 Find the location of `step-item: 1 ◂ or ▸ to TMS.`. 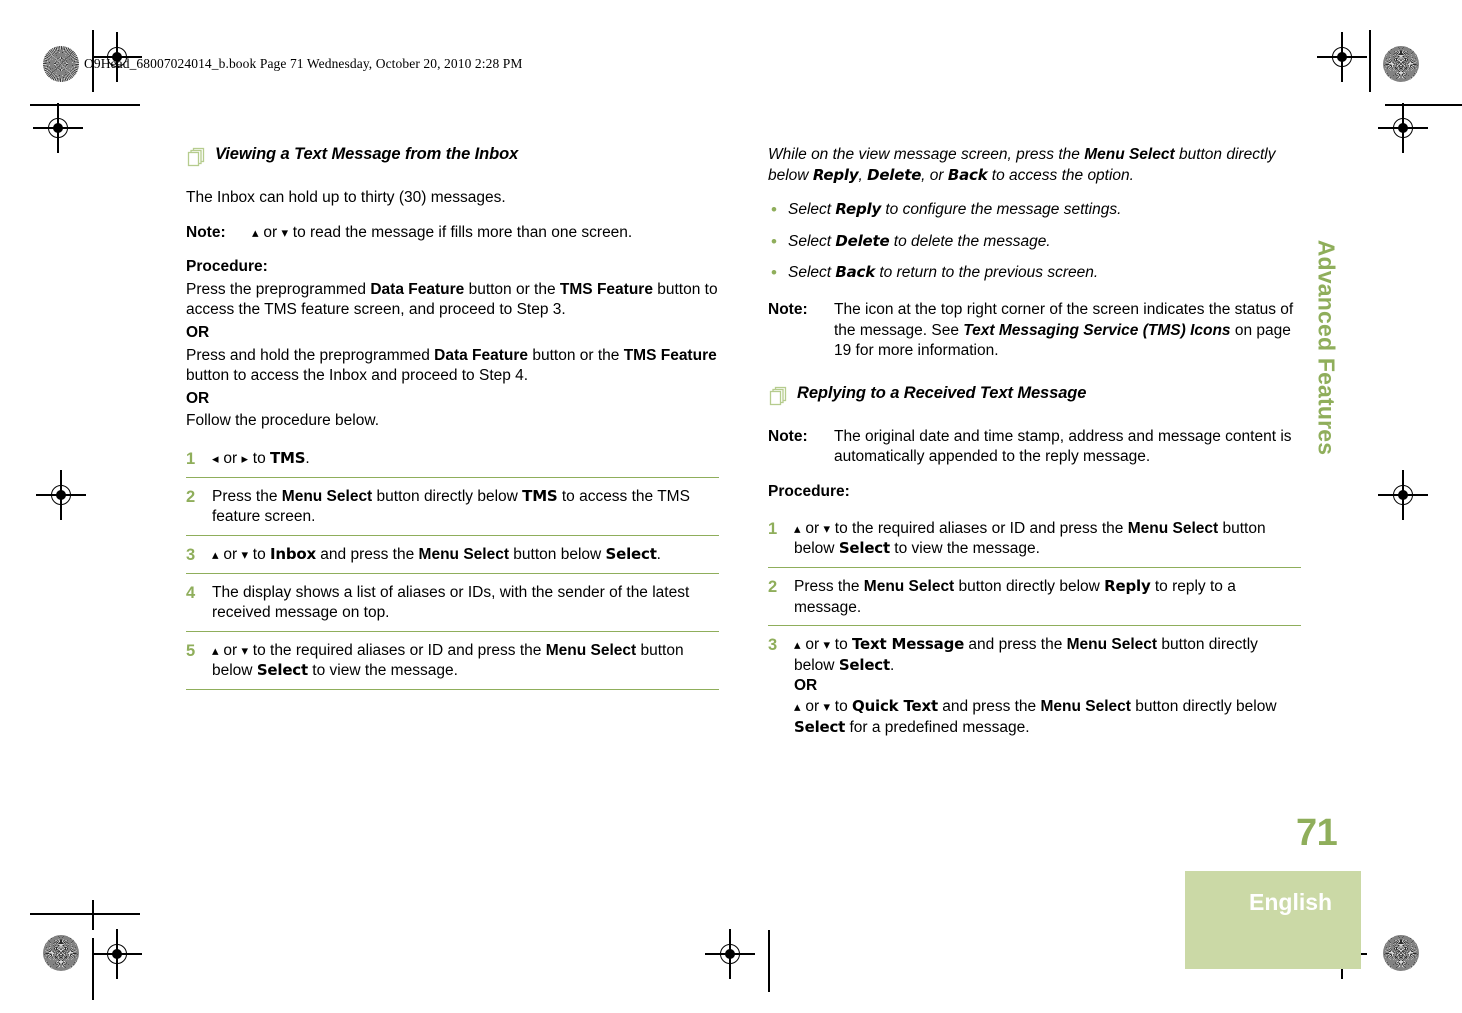

step-item: 1 ◂ or ▸ to TMS. is located at coordinates (452, 463).